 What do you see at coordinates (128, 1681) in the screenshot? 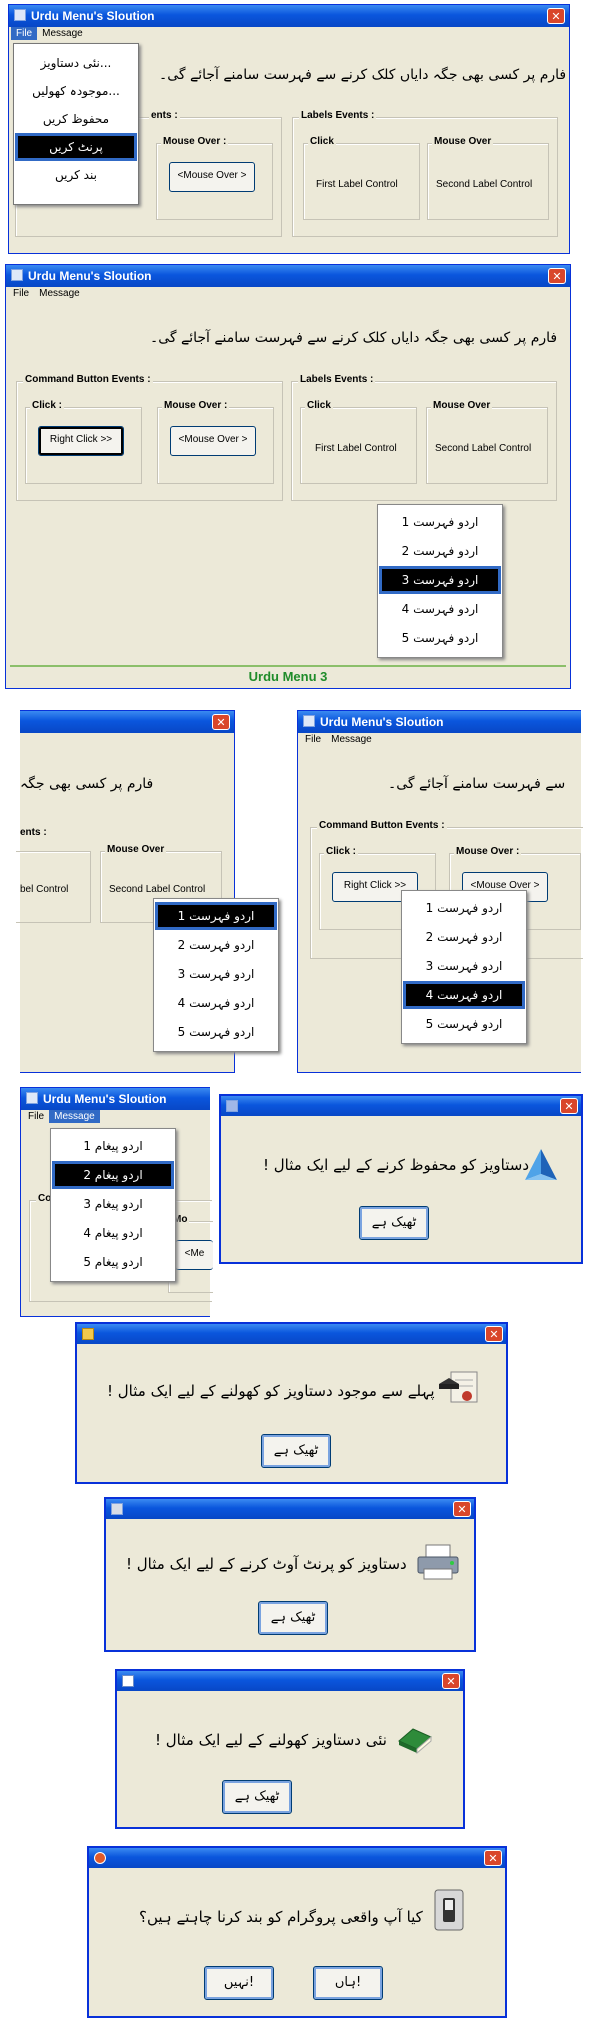
I see `document-small-icon` at bounding box center [128, 1681].